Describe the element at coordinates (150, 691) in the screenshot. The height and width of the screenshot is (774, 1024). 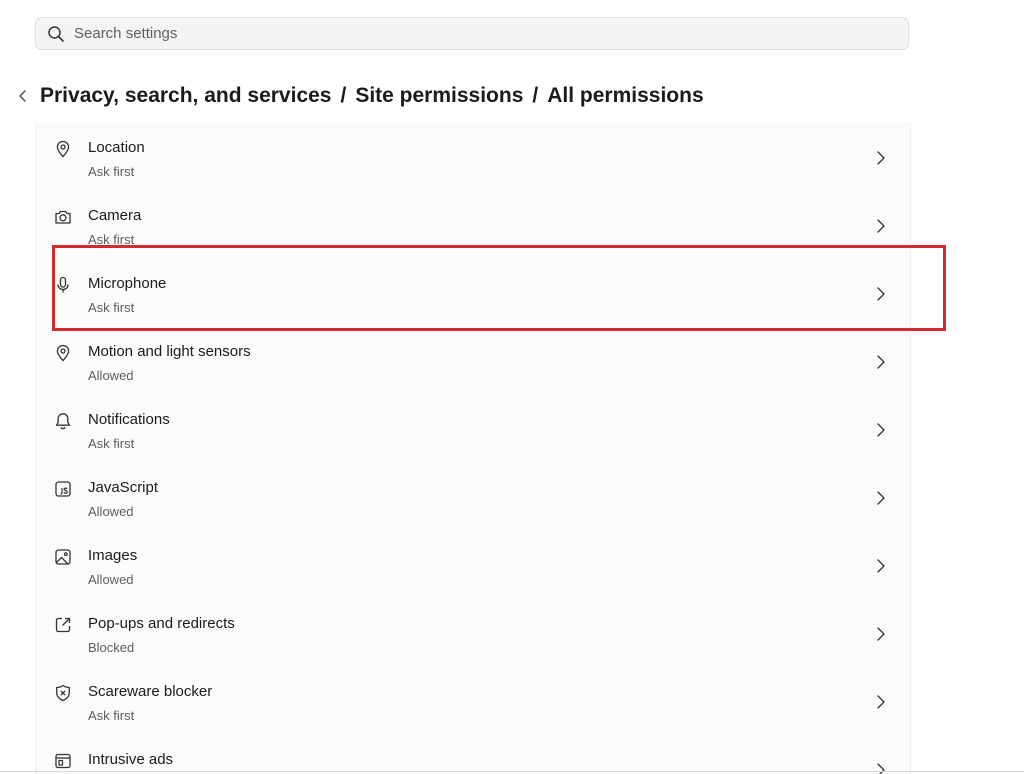
I see `permission-title: Scareware blocker` at that location.